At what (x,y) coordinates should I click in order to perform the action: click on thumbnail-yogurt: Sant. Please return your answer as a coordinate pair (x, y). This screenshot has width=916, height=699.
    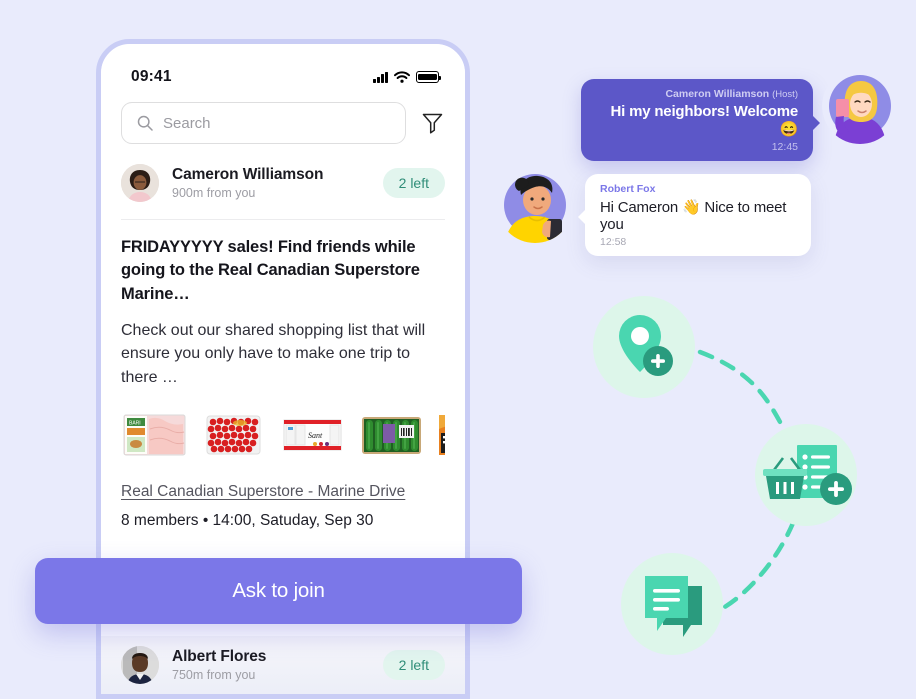
    Looking at the image, I should click on (312, 434).